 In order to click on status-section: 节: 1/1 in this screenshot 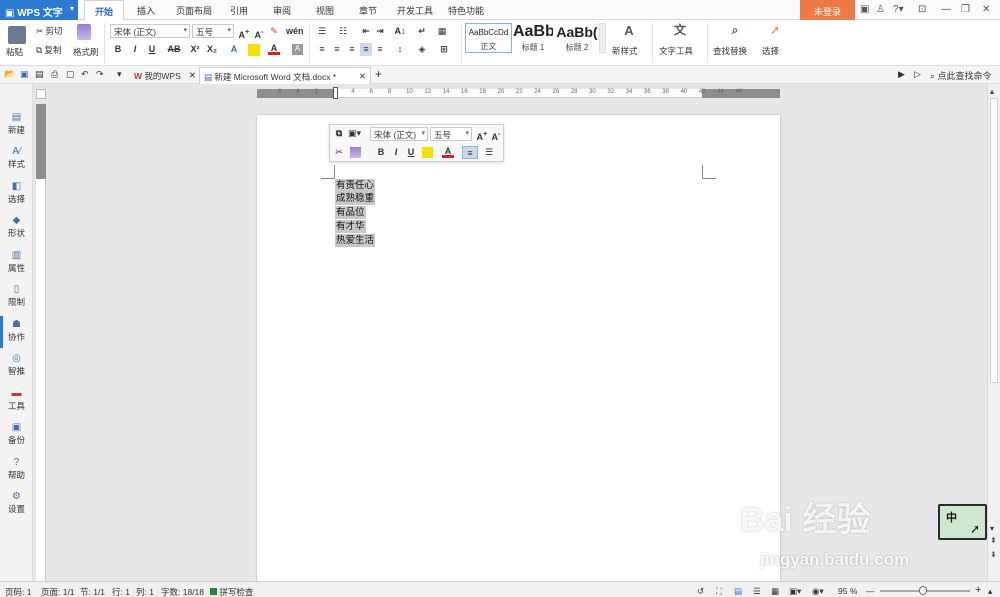, I will do `click(92, 591)`.